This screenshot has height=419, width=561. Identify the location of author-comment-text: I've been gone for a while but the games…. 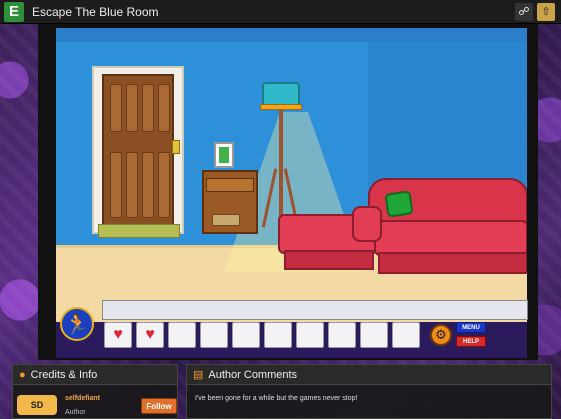
(276, 398).